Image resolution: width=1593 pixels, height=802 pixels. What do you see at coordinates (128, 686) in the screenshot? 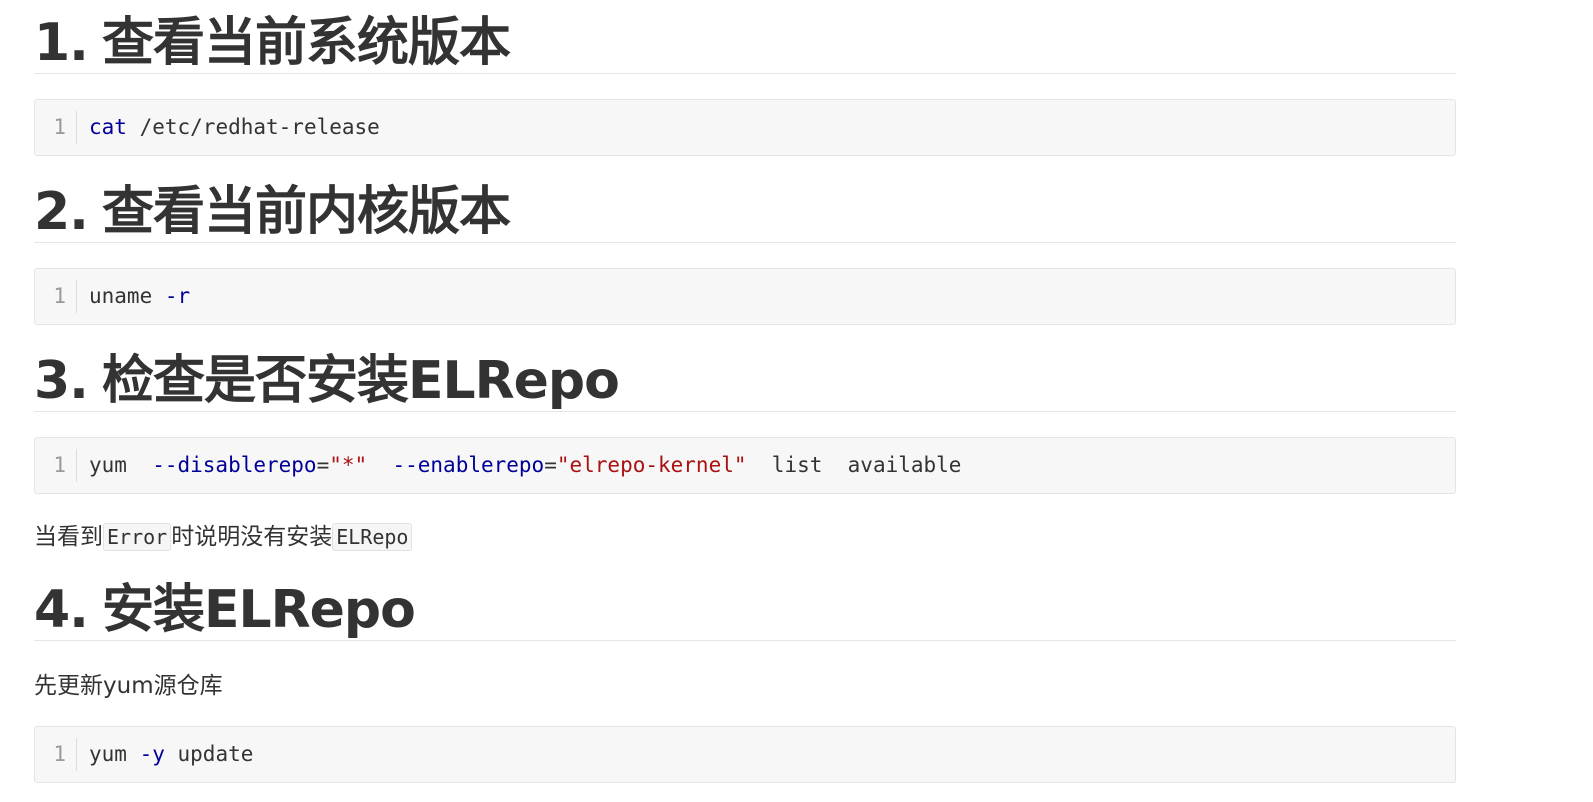
I see `intro-paragraph: 先更新yum源仓库` at bounding box center [128, 686].